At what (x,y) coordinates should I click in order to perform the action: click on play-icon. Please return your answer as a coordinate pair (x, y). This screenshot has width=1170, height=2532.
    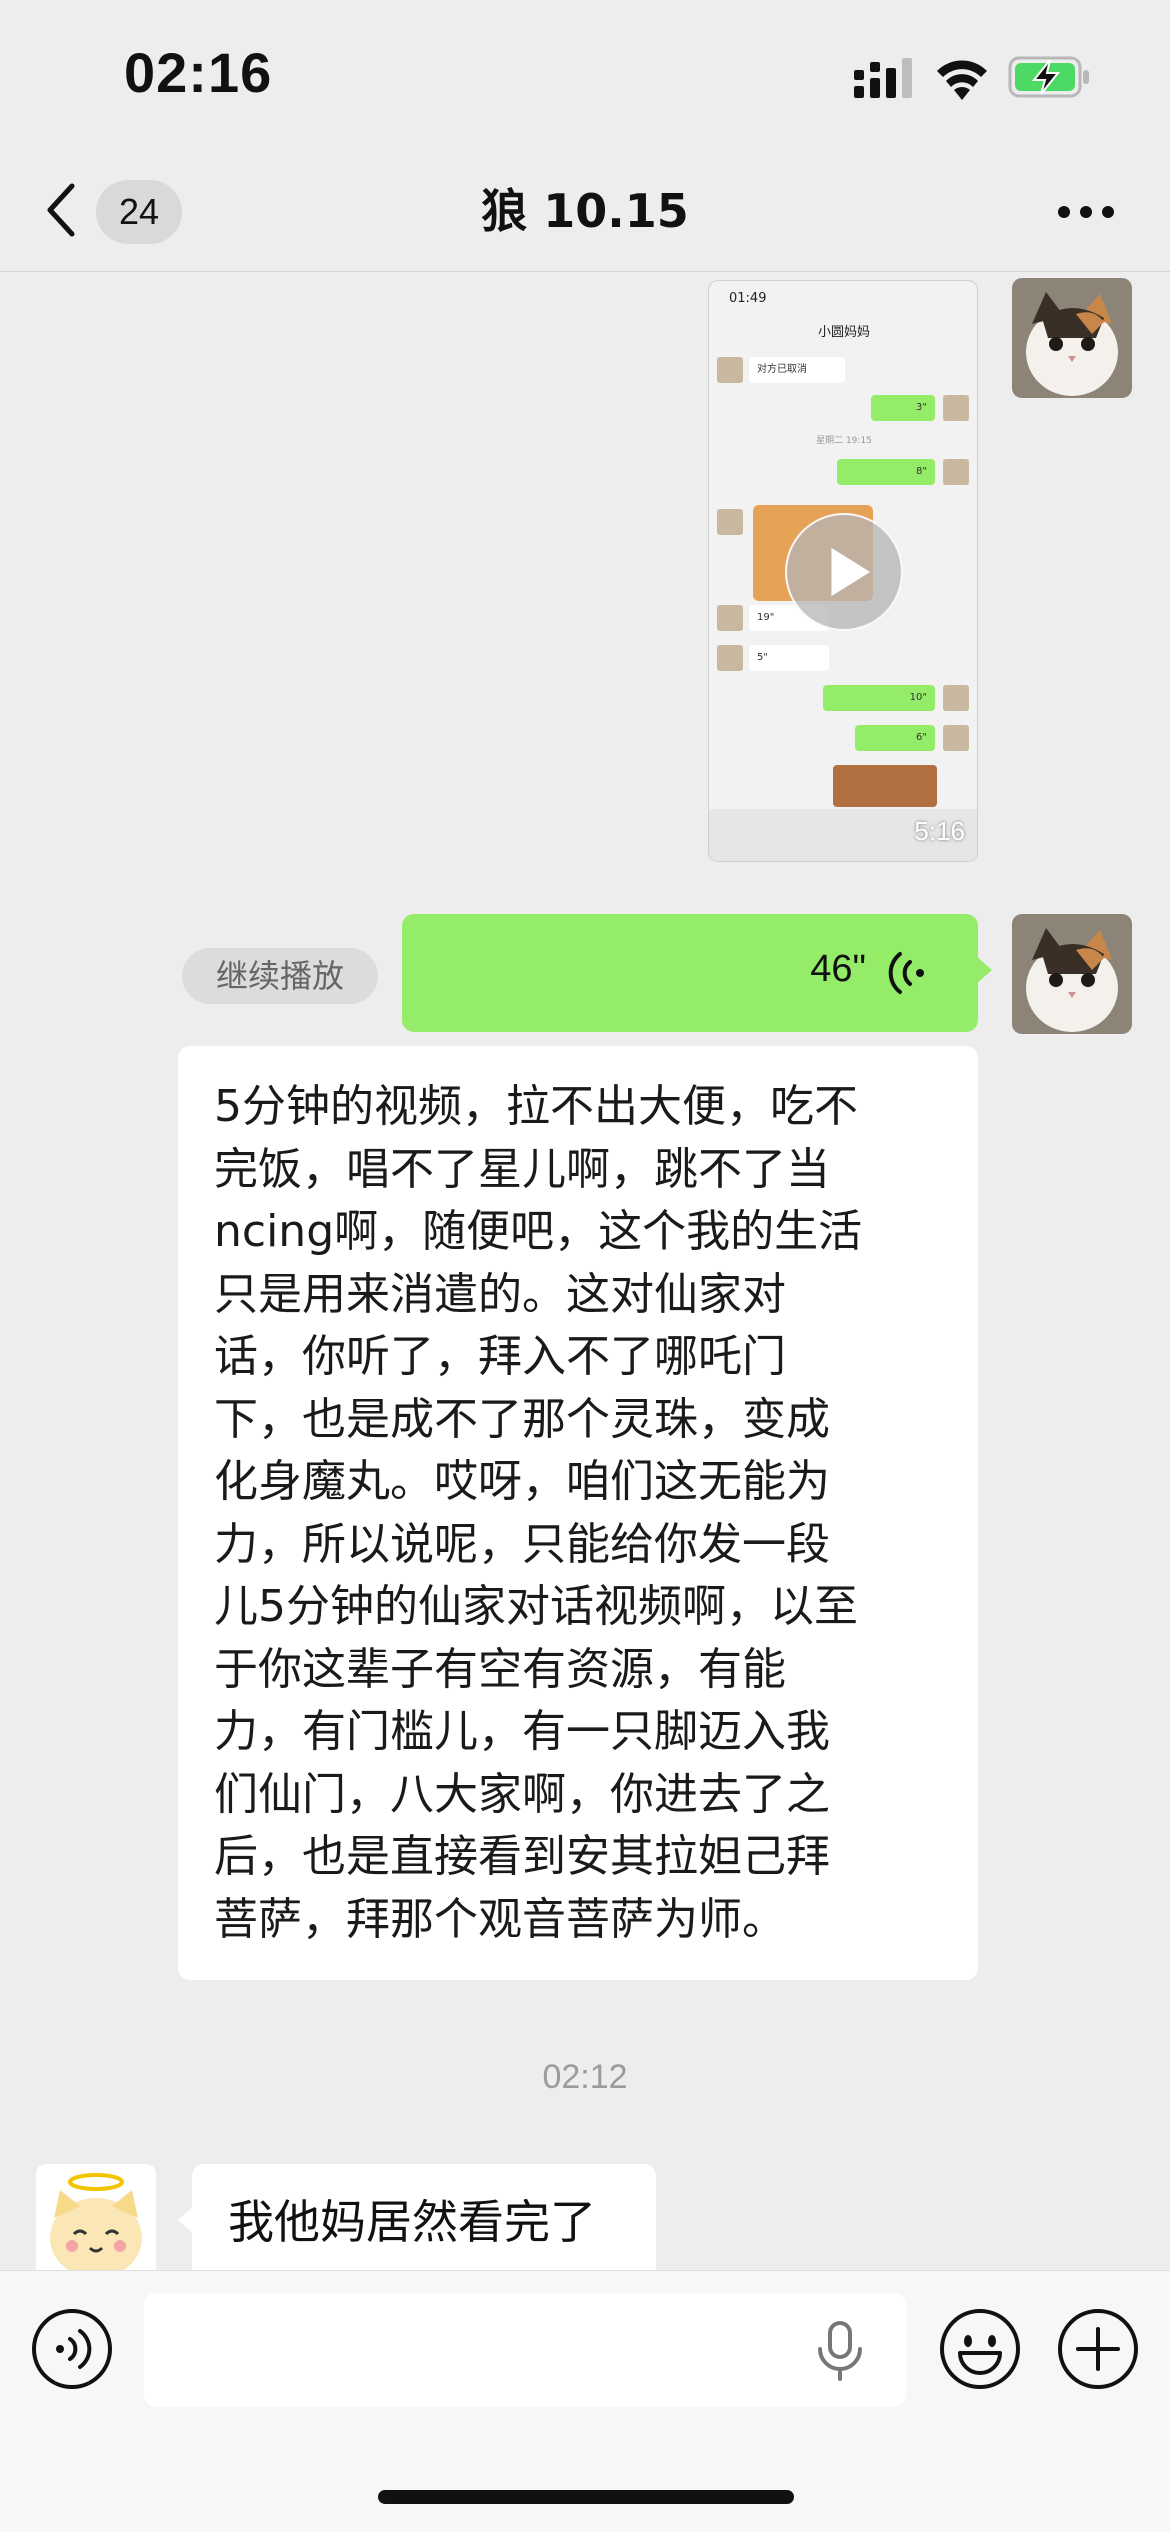
    Looking at the image, I should click on (844, 572).